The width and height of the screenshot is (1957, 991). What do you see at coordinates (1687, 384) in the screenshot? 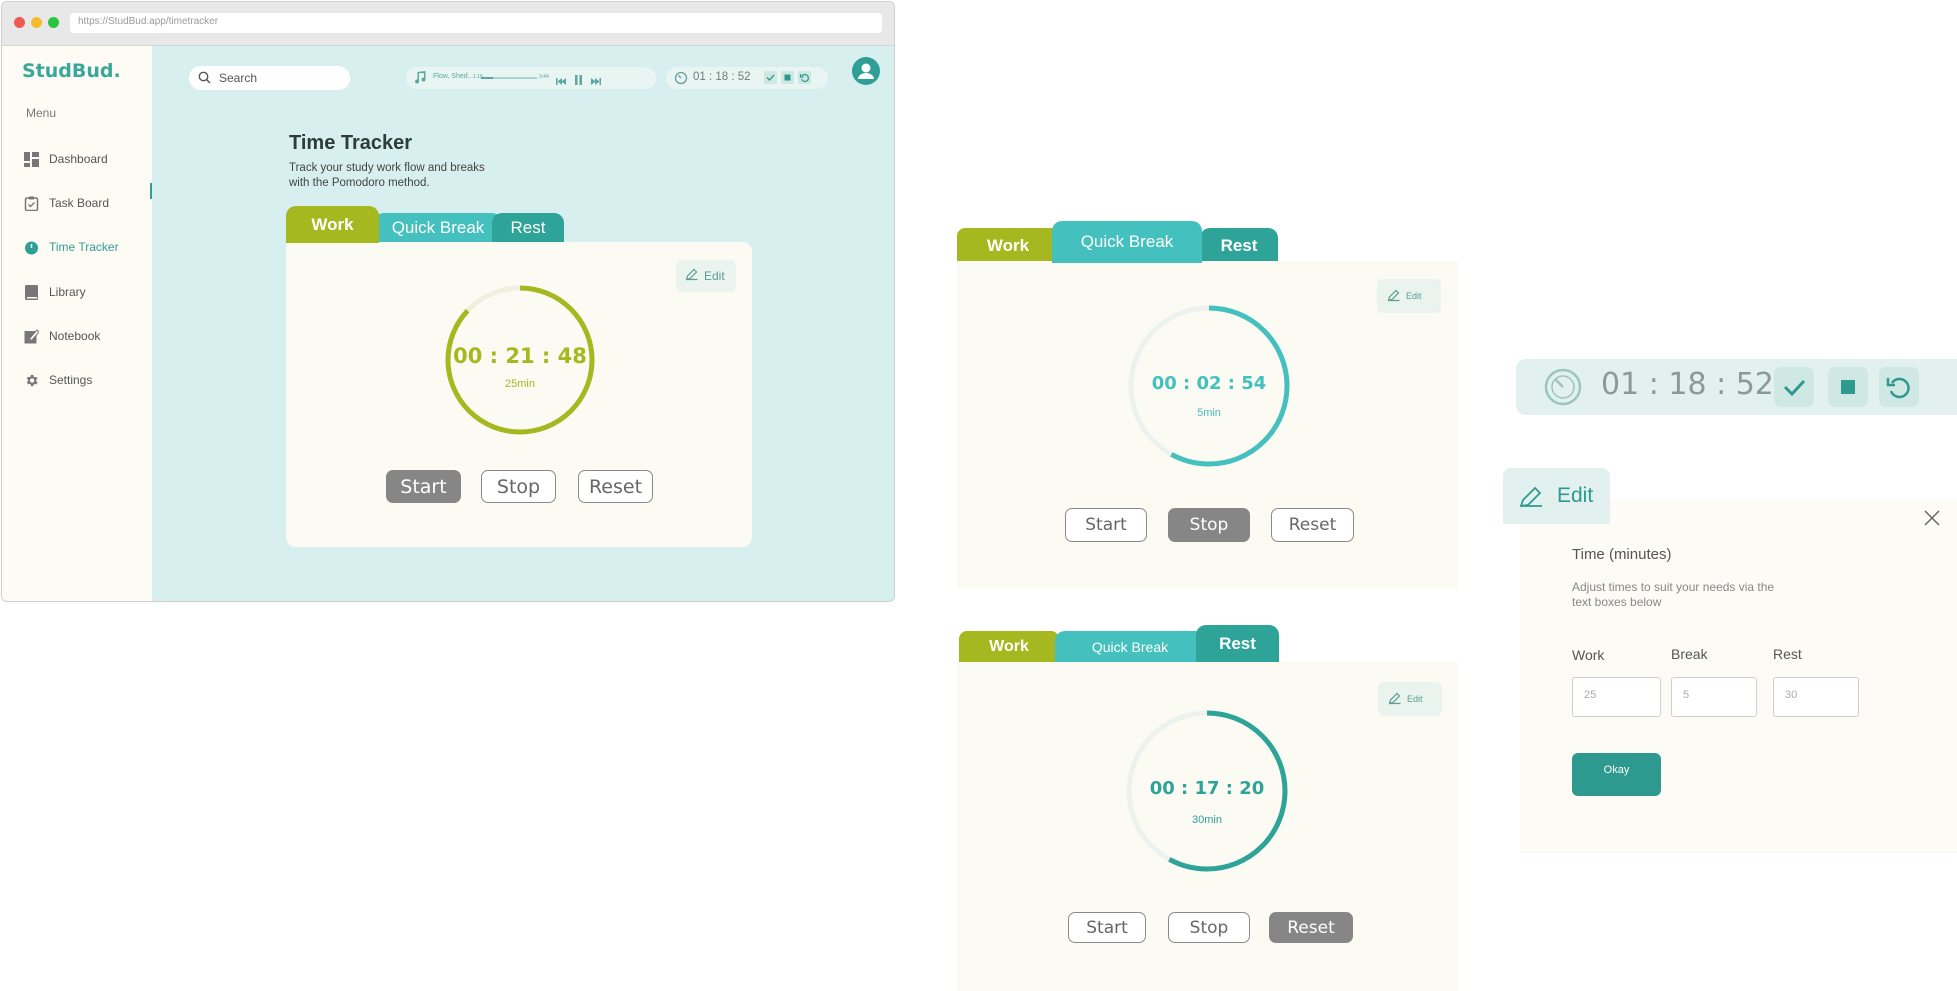
I see `timer-display: 01 : 18 : 52` at bounding box center [1687, 384].